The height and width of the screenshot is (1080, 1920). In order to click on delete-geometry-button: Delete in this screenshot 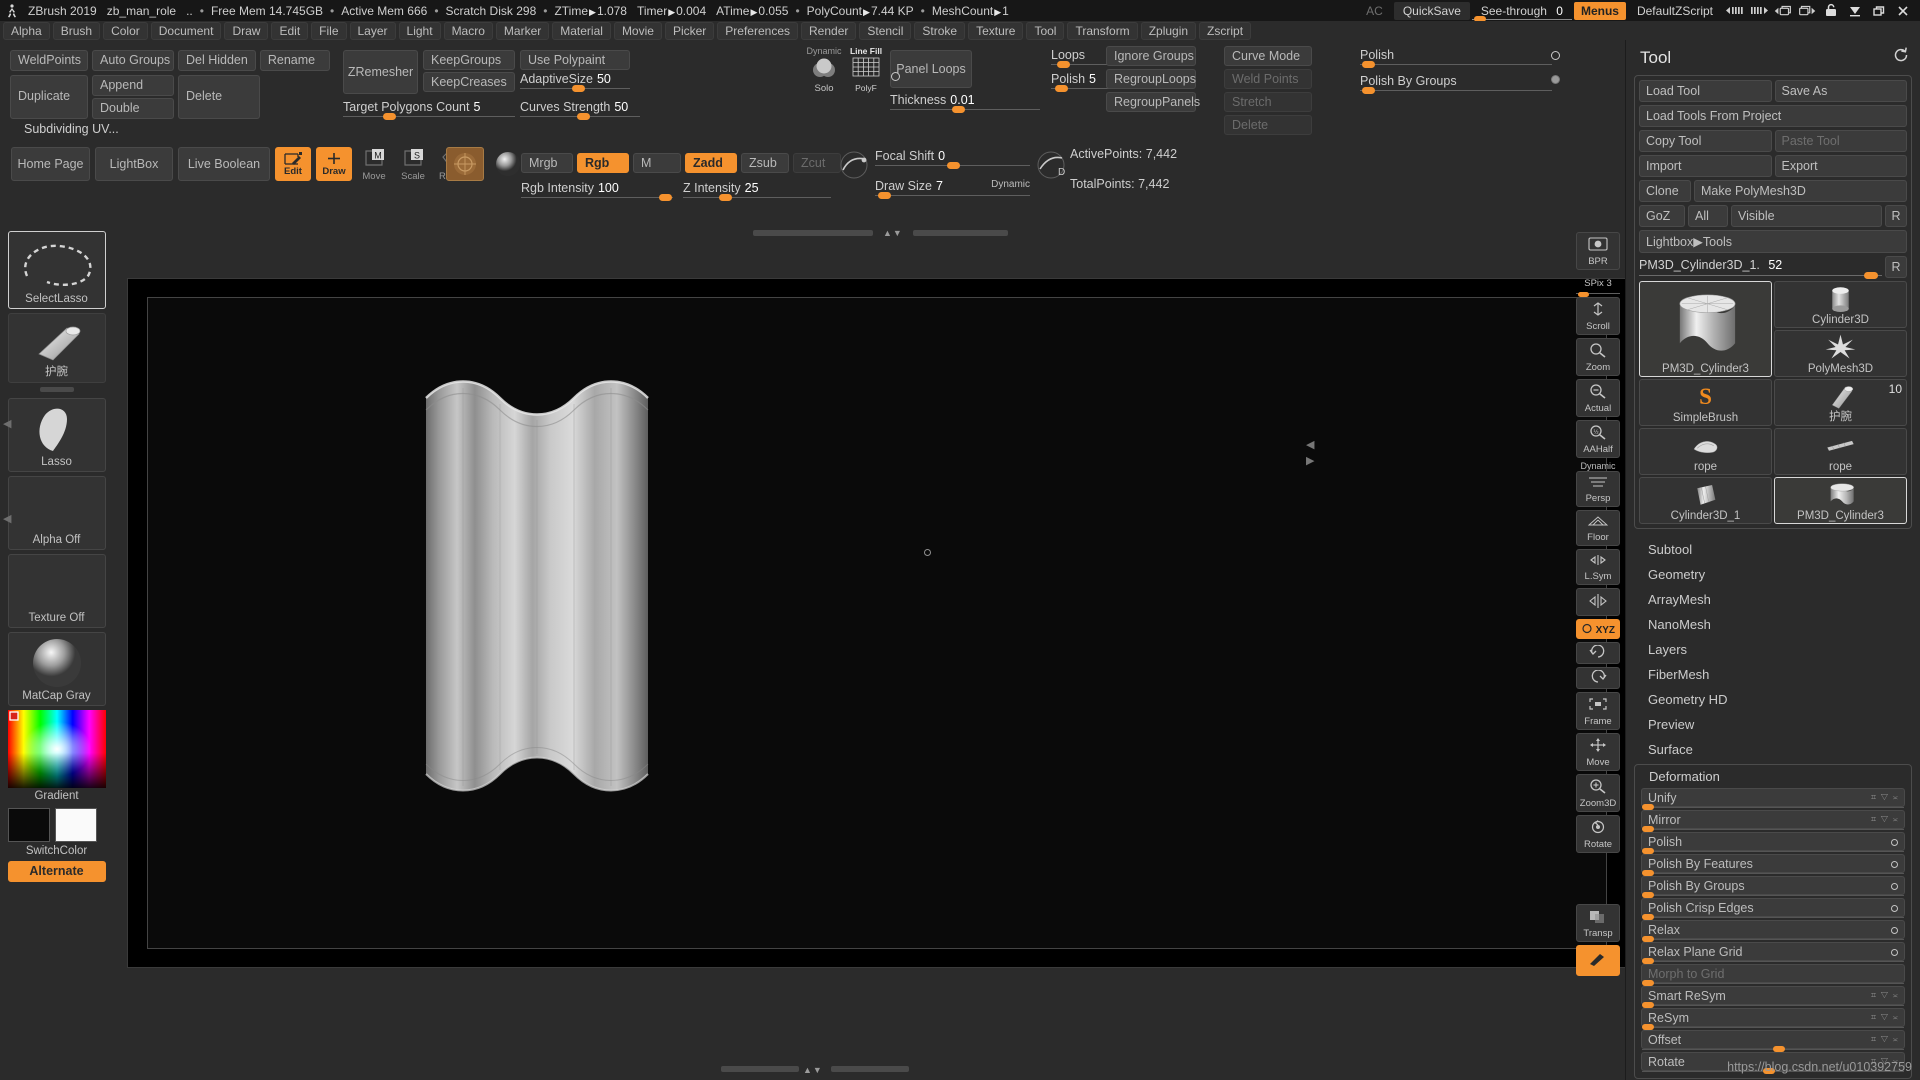, I will do `click(219, 96)`.